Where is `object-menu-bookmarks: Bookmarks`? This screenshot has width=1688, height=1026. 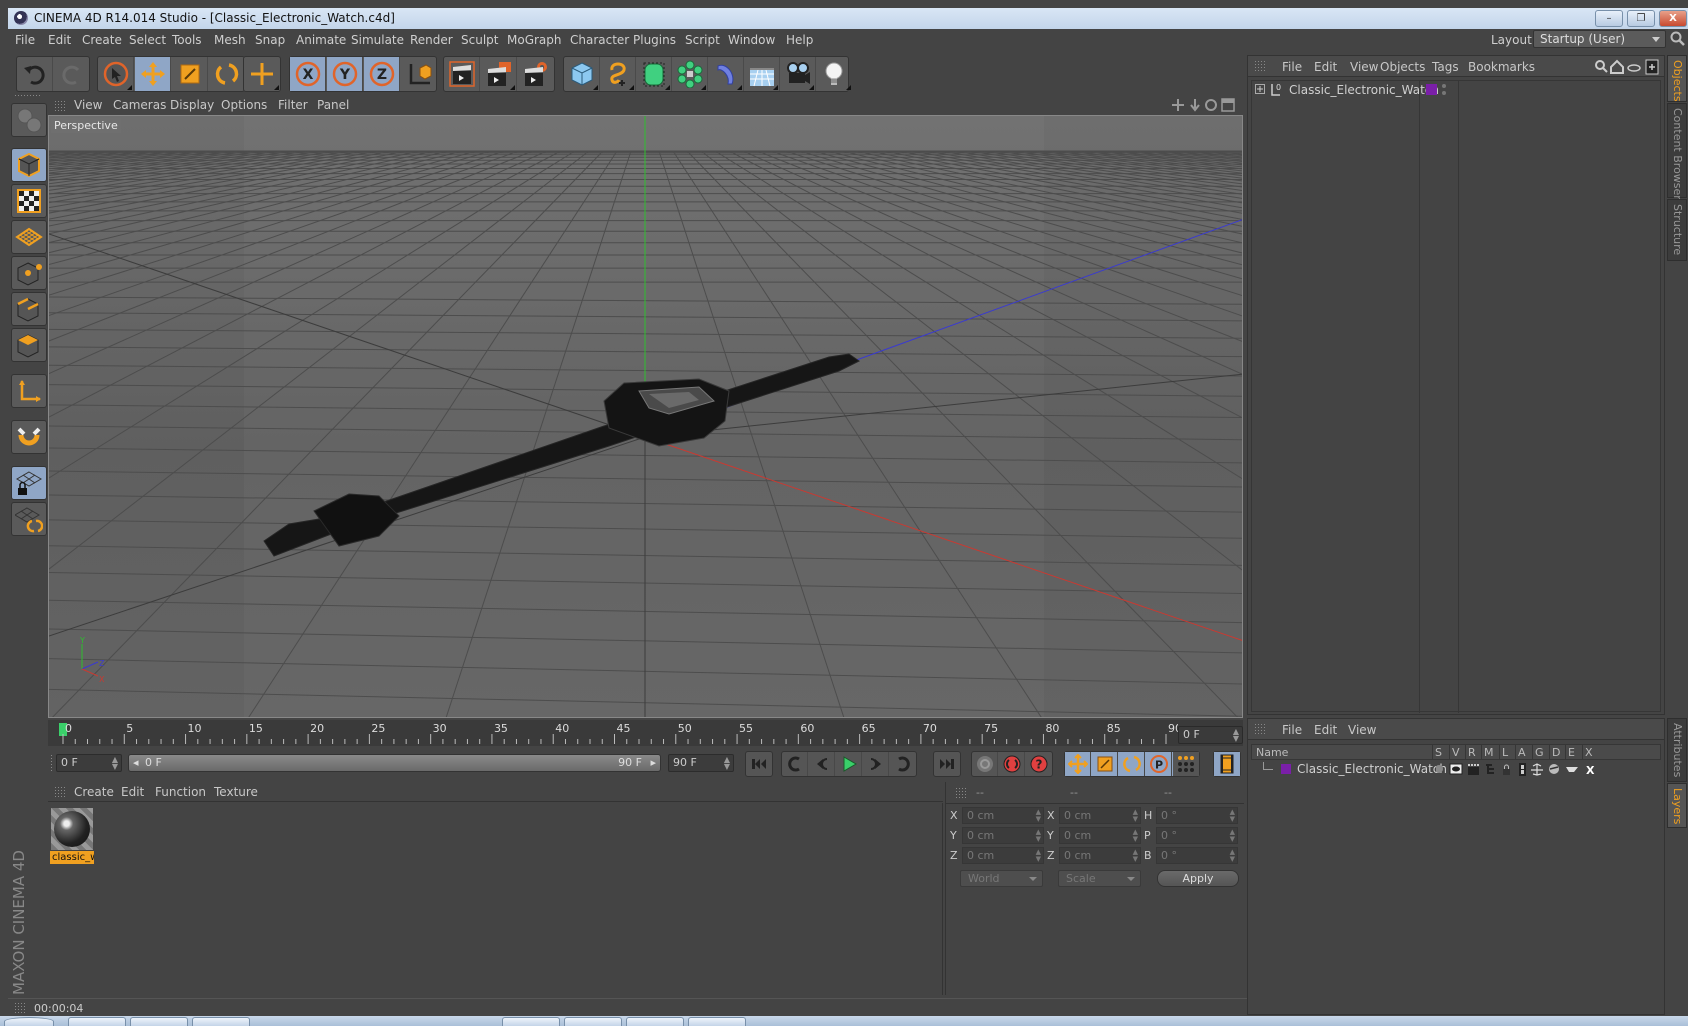 object-menu-bookmarks: Bookmarks is located at coordinates (1501, 67).